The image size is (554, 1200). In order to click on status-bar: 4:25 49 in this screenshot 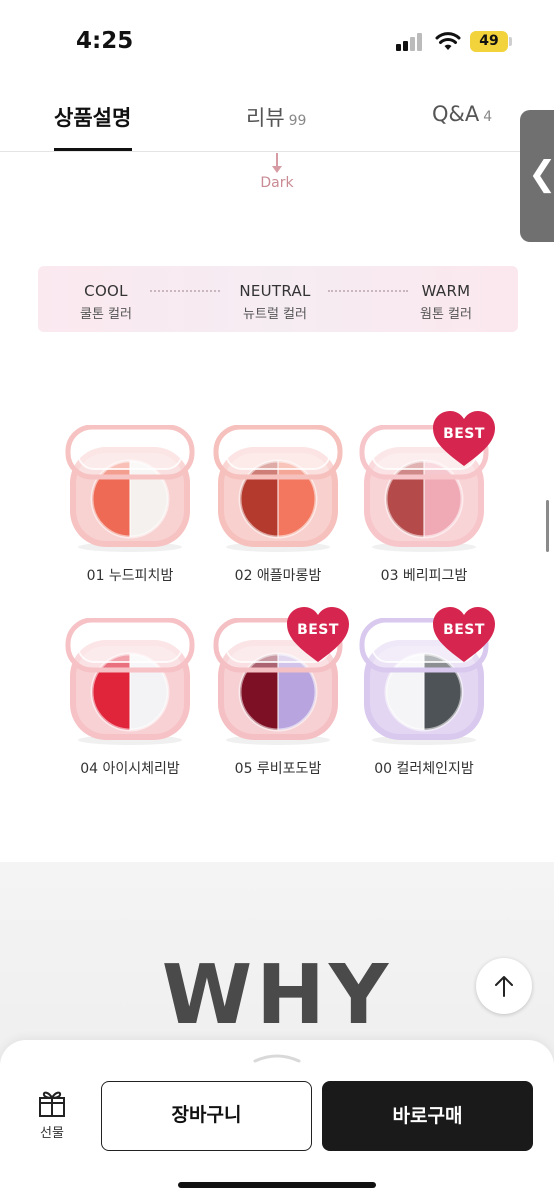, I will do `click(277, 42)`.